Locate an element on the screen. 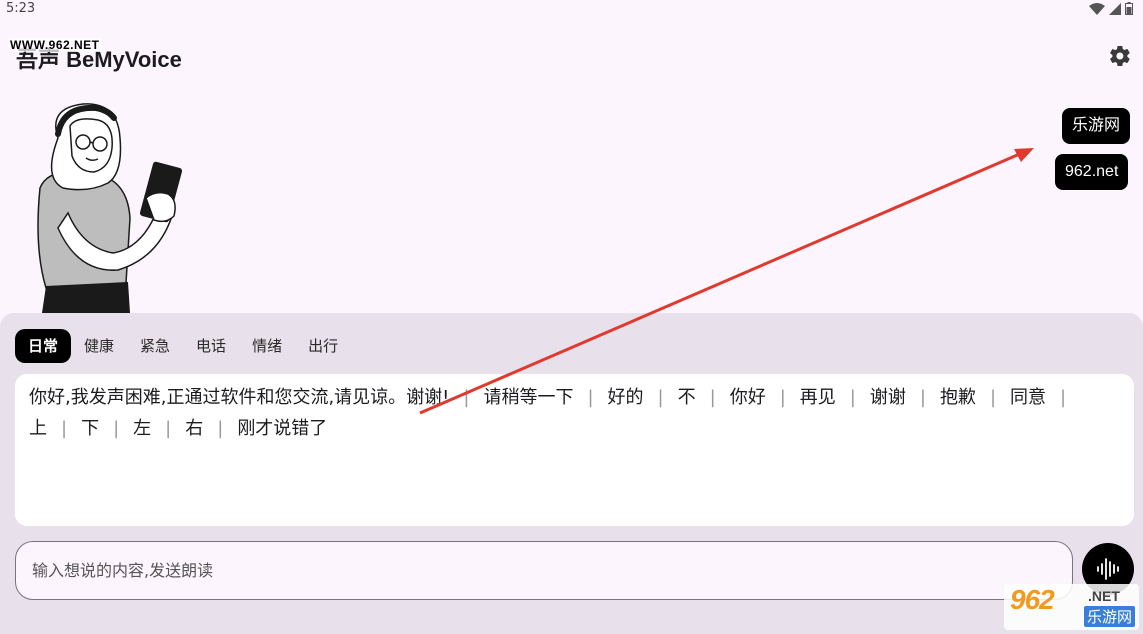 The image size is (1143, 634). phrase-item: 谢谢 is located at coordinates (888, 397).